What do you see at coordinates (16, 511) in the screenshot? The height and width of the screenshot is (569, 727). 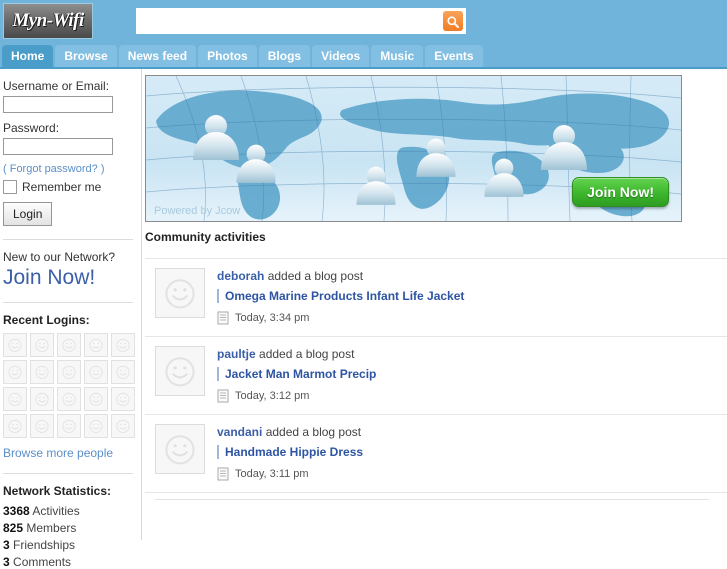 I see `stat-activities-value: 3368` at bounding box center [16, 511].